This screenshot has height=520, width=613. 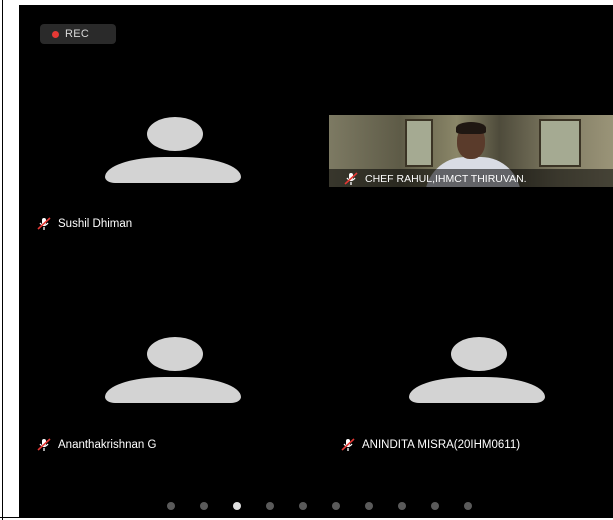 I want to click on participant-tile-ananthakrishnan: Ananthakrishnan G, so click(x=96, y=445).